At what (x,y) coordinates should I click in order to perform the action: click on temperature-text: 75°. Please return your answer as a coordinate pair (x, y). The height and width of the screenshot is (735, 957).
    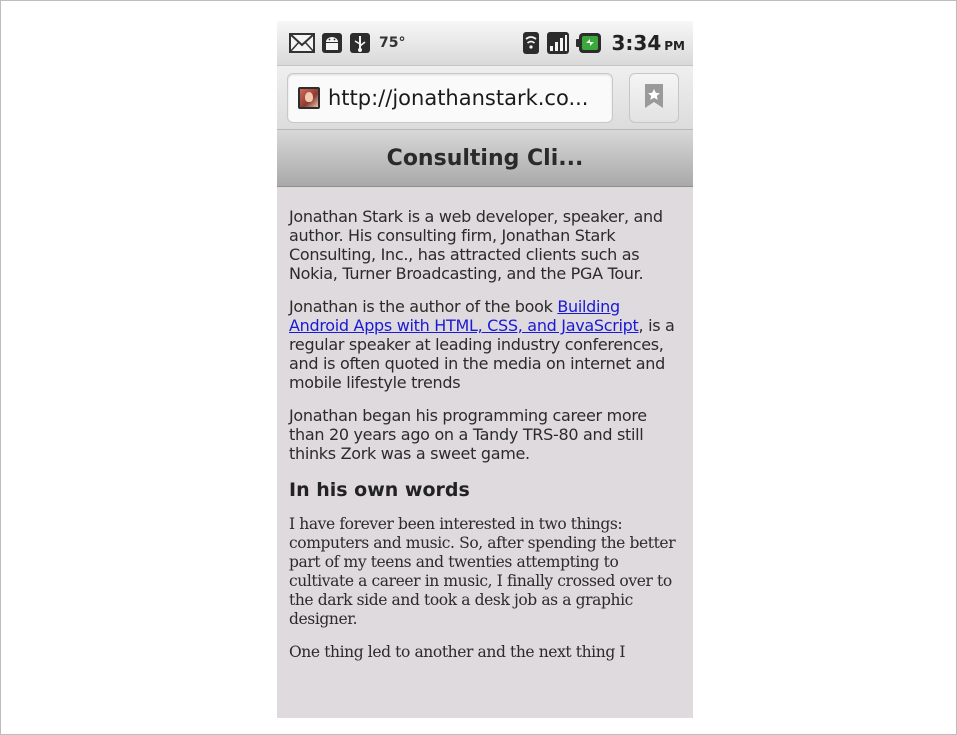
    Looking at the image, I should click on (392, 43).